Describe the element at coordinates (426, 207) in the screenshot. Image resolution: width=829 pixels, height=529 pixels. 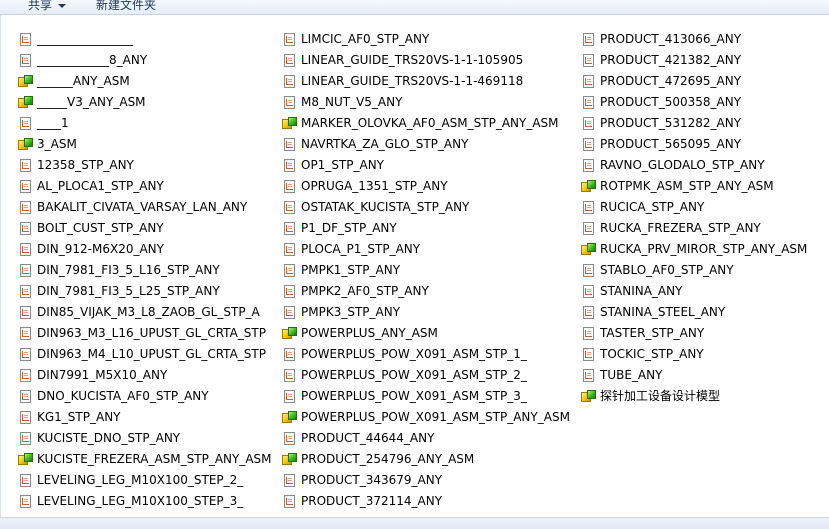
I see `file-item: OSTATAK_KUCISTA_STP_ANY` at that location.